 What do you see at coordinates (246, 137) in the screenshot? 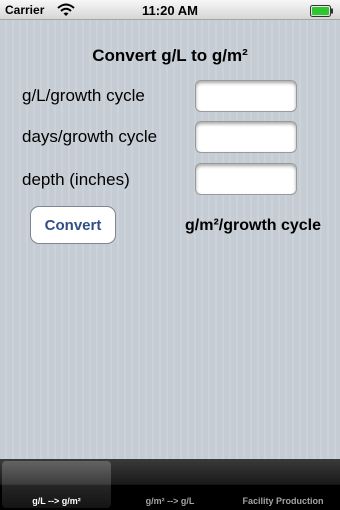
I see `days-growth-cycle-input` at bounding box center [246, 137].